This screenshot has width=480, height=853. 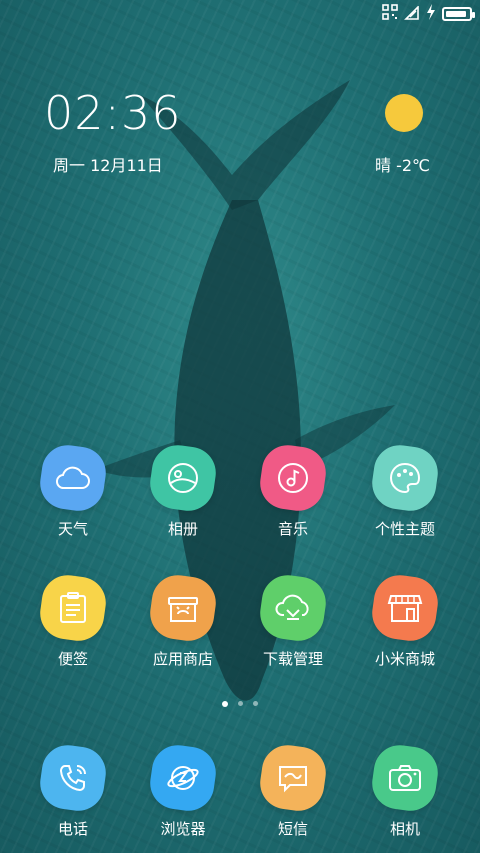 I want to click on battery-icon, so click(x=458, y=14).